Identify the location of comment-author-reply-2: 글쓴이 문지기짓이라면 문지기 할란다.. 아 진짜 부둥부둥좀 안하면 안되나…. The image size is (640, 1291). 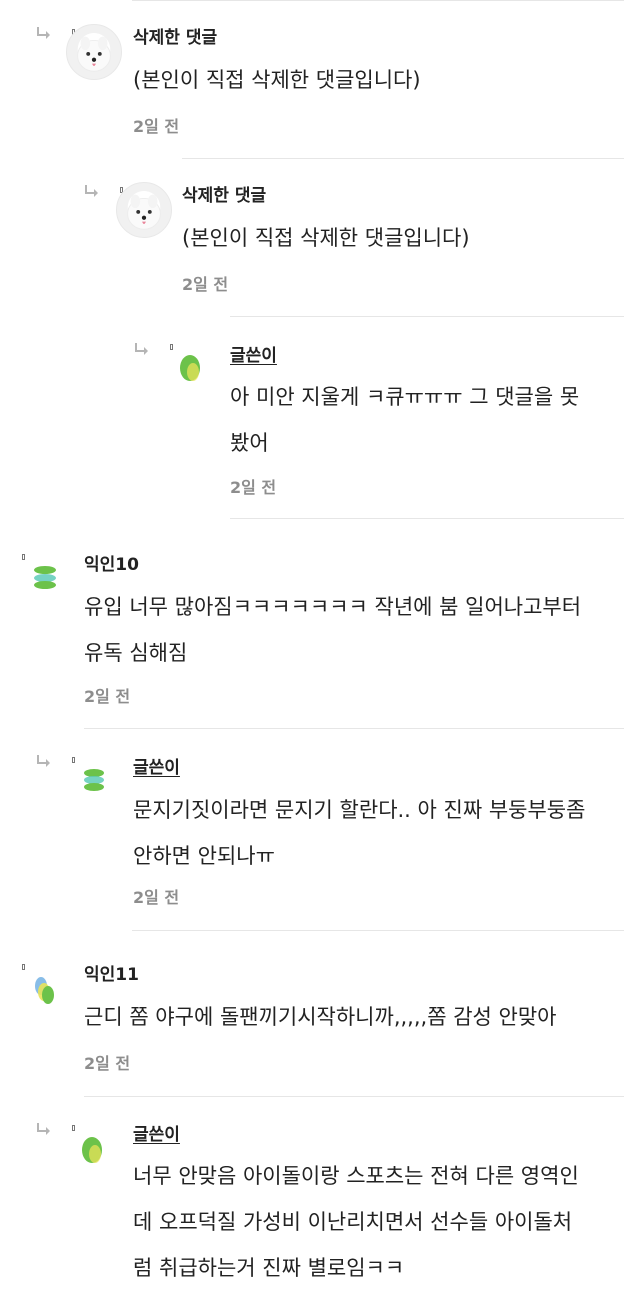
(320, 837).